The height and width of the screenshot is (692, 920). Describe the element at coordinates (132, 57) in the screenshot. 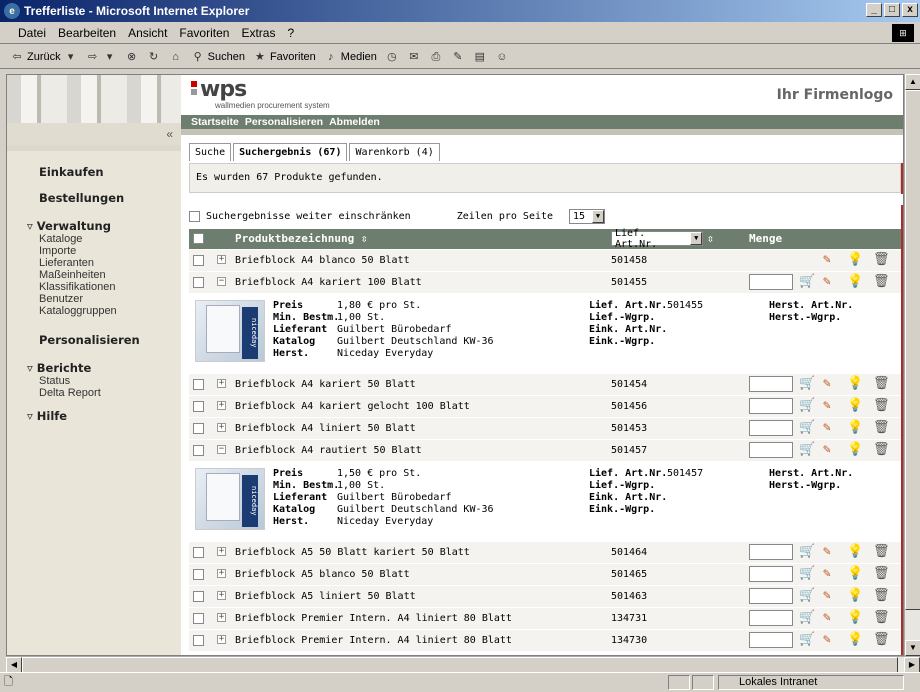

I see `stop-button: ⊗` at that location.